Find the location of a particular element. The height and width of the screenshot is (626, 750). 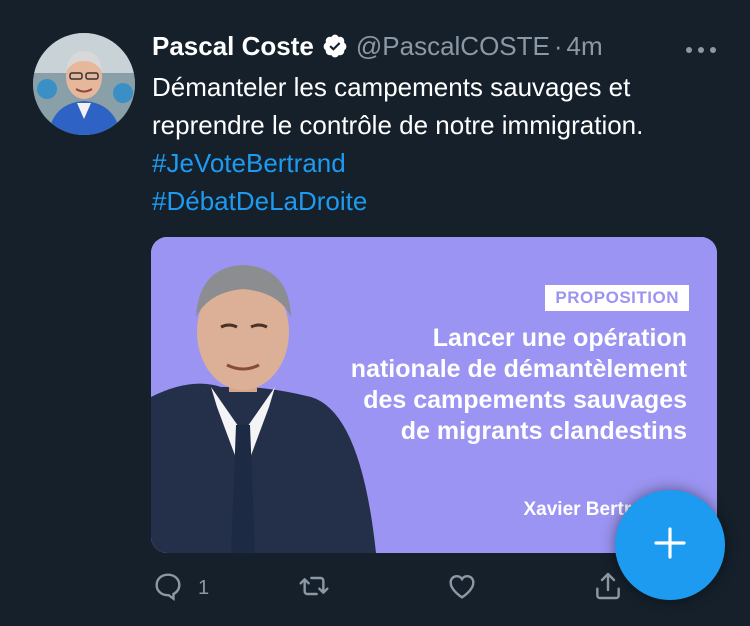

author-handle: @PascalCOSTE is located at coordinates (453, 46).